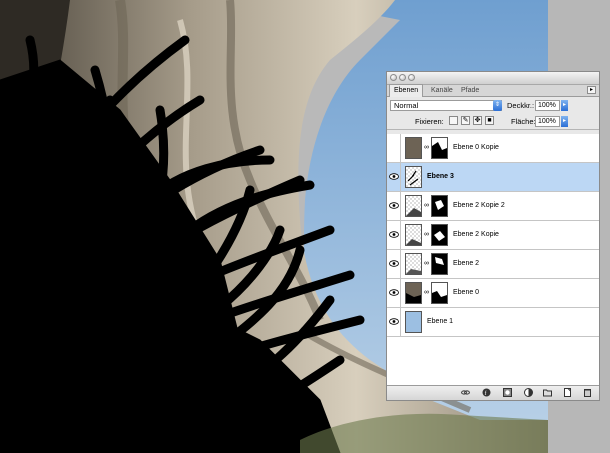 This screenshot has height=453, width=610. I want to click on tab-layers: Ebenen, so click(406, 90).